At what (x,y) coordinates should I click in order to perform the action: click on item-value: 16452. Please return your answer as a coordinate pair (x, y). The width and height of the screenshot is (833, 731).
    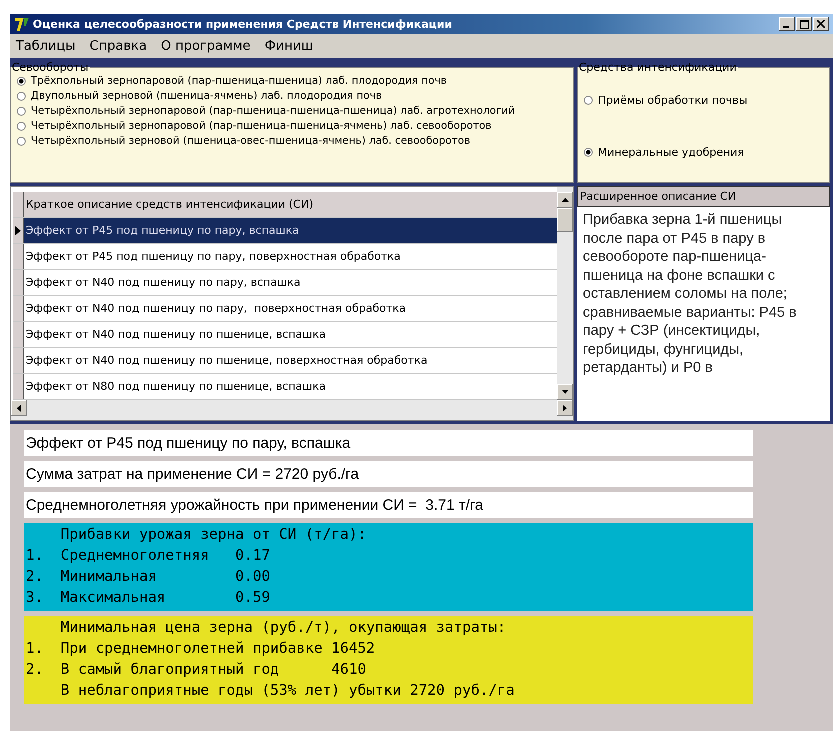
    Looking at the image, I should click on (354, 649).